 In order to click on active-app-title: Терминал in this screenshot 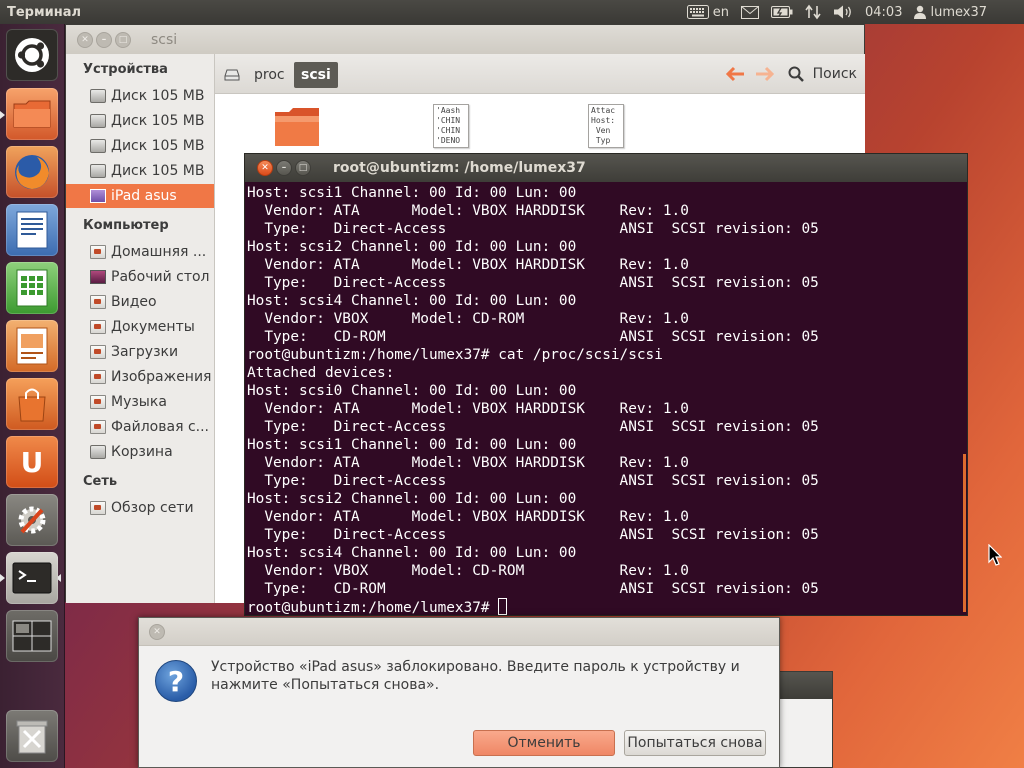, I will do `click(44, 12)`.